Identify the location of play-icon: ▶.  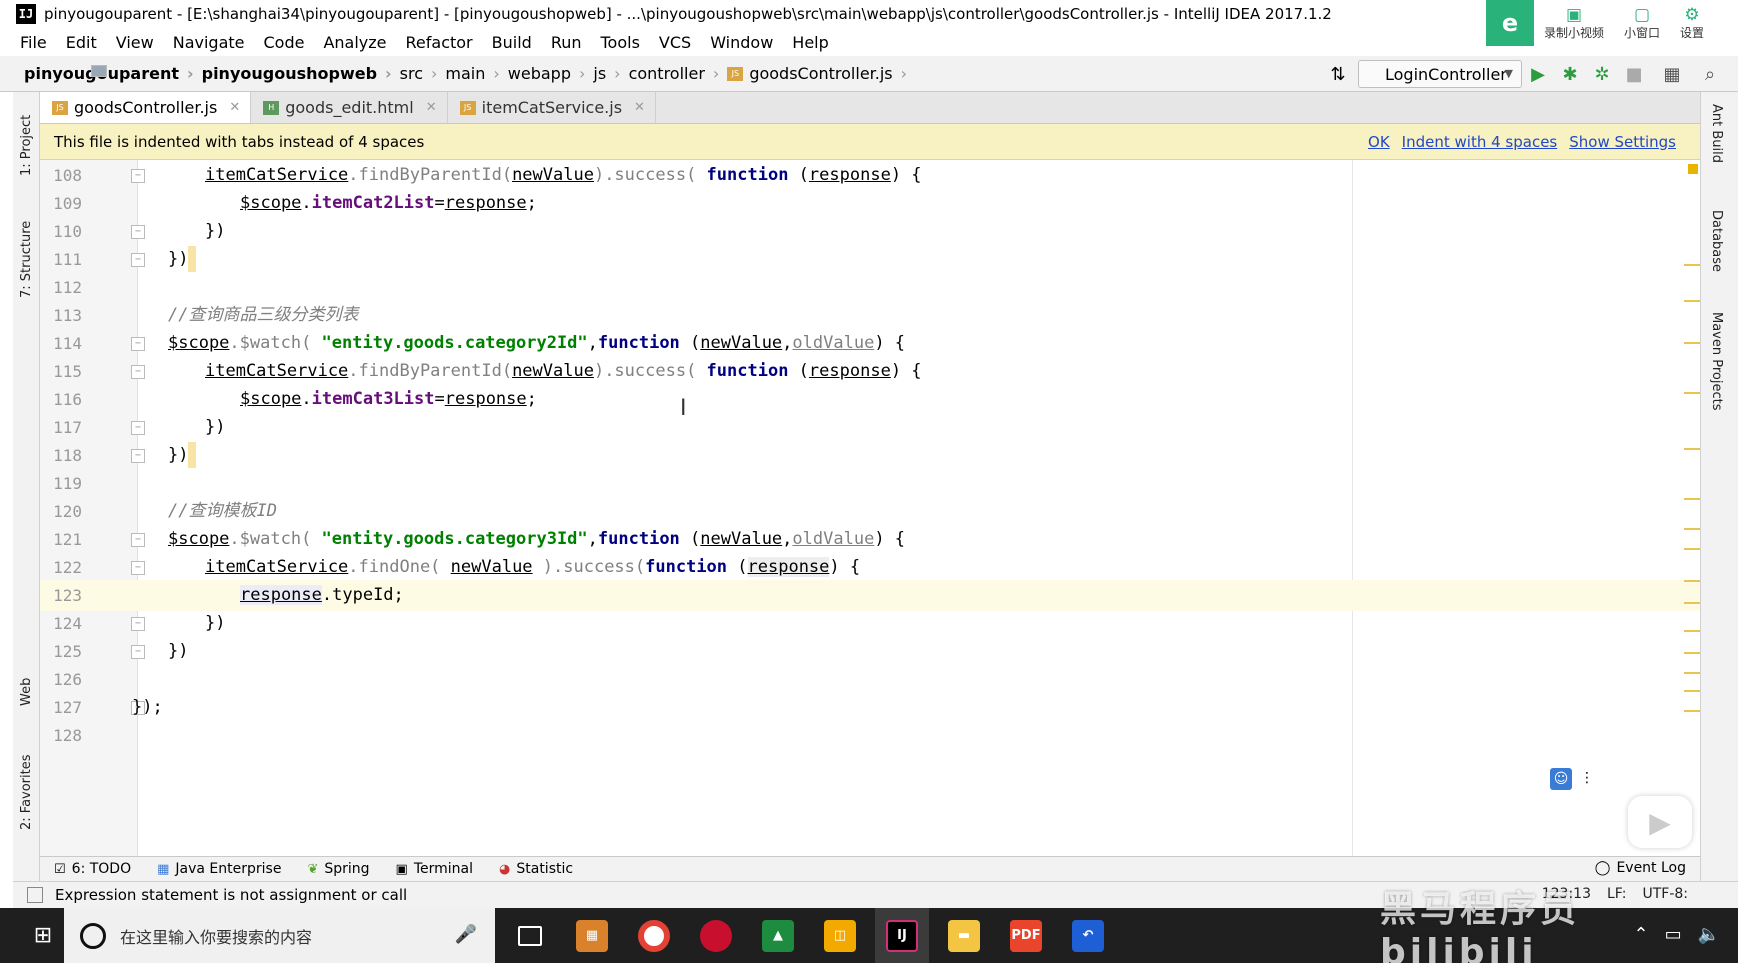
(1660, 822).